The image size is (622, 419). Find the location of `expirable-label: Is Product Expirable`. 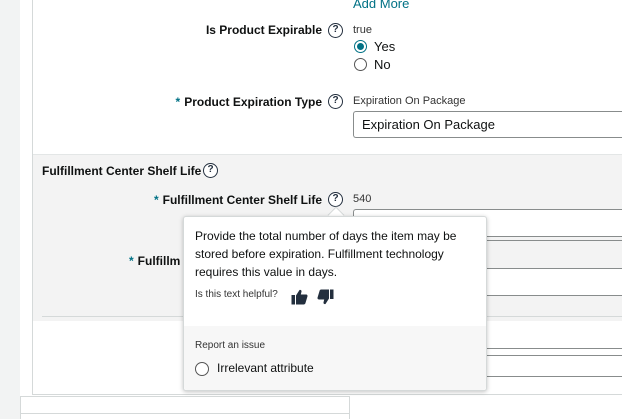

expirable-label: Is Product Expirable is located at coordinates (263, 30).